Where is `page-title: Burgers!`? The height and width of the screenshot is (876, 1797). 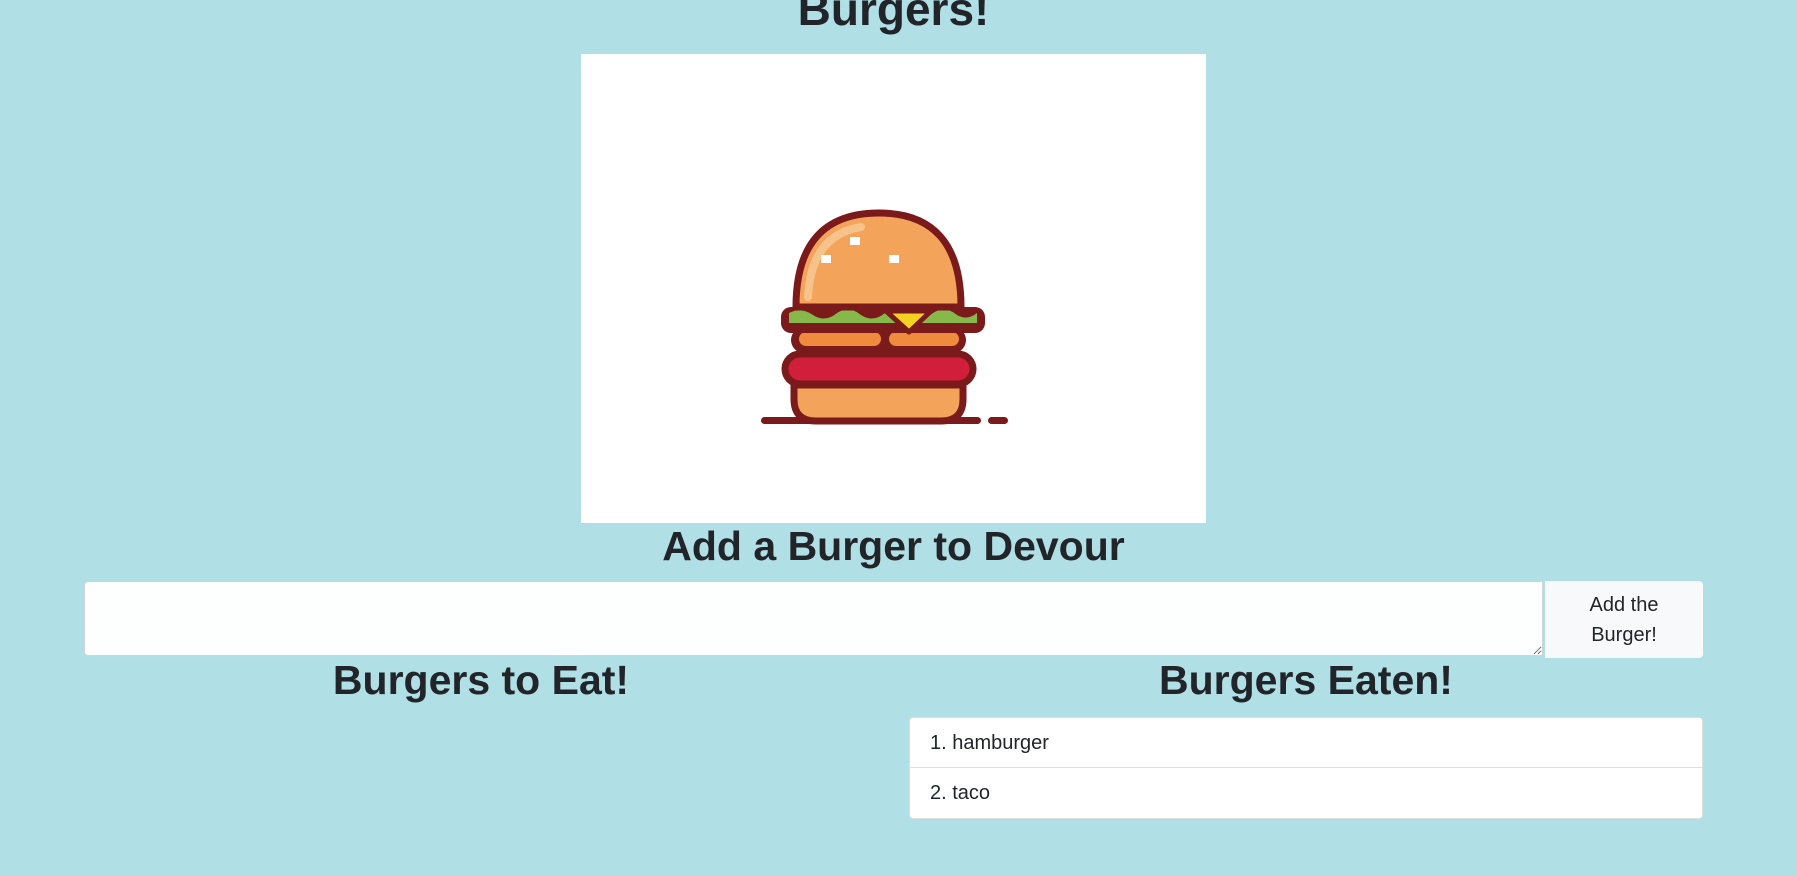 page-title: Burgers! is located at coordinates (893, 17).